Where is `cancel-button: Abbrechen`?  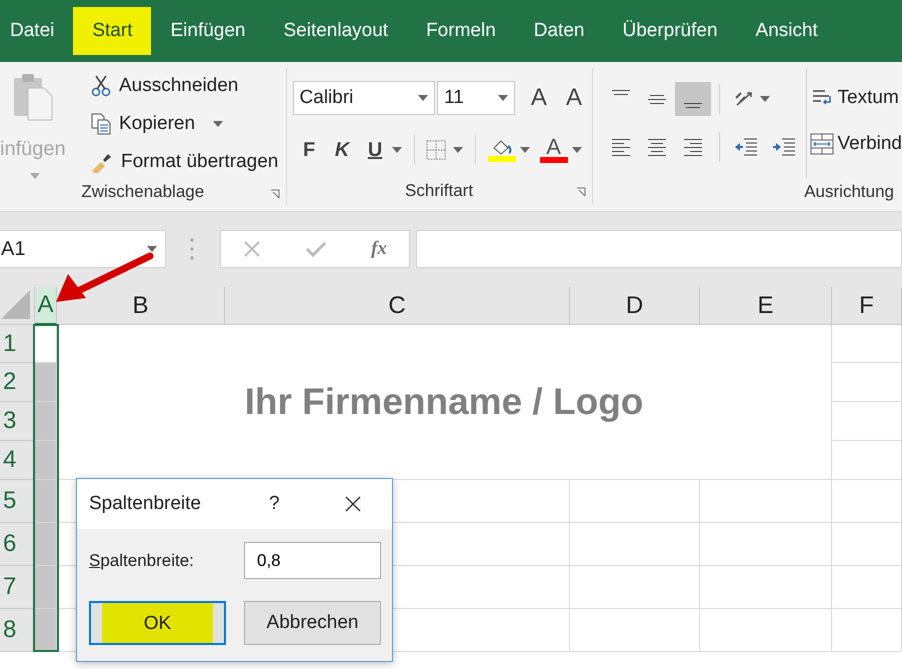 cancel-button: Abbrechen is located at coordinates (312, 623).